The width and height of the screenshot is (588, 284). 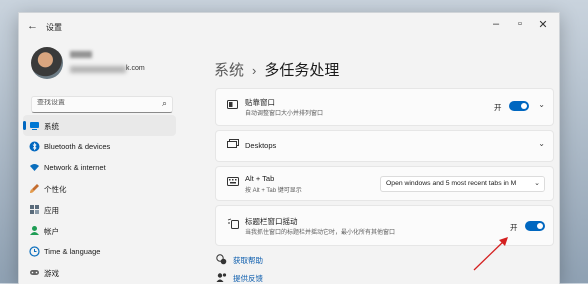 I want to click on annotation-arrow, so click(x=490, y=254).